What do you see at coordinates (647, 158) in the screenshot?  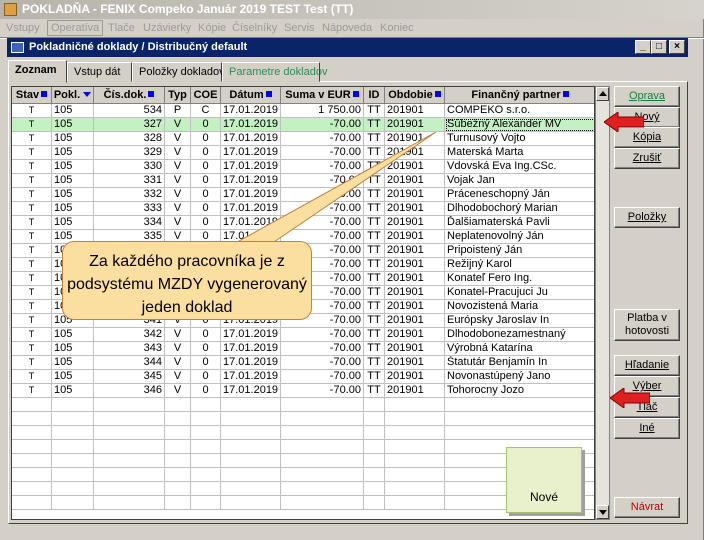 I see `cancel-document-button: Zrušiť` at bounding box center [647, 158].